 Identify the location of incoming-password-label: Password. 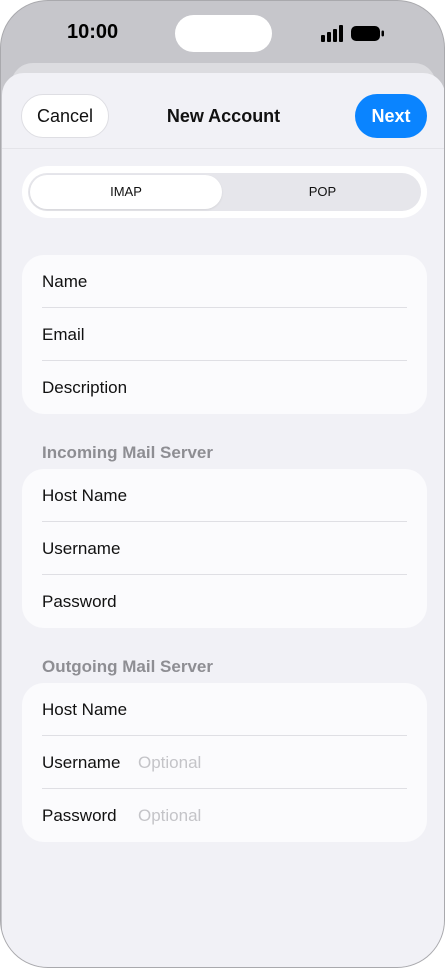
(79, 601).